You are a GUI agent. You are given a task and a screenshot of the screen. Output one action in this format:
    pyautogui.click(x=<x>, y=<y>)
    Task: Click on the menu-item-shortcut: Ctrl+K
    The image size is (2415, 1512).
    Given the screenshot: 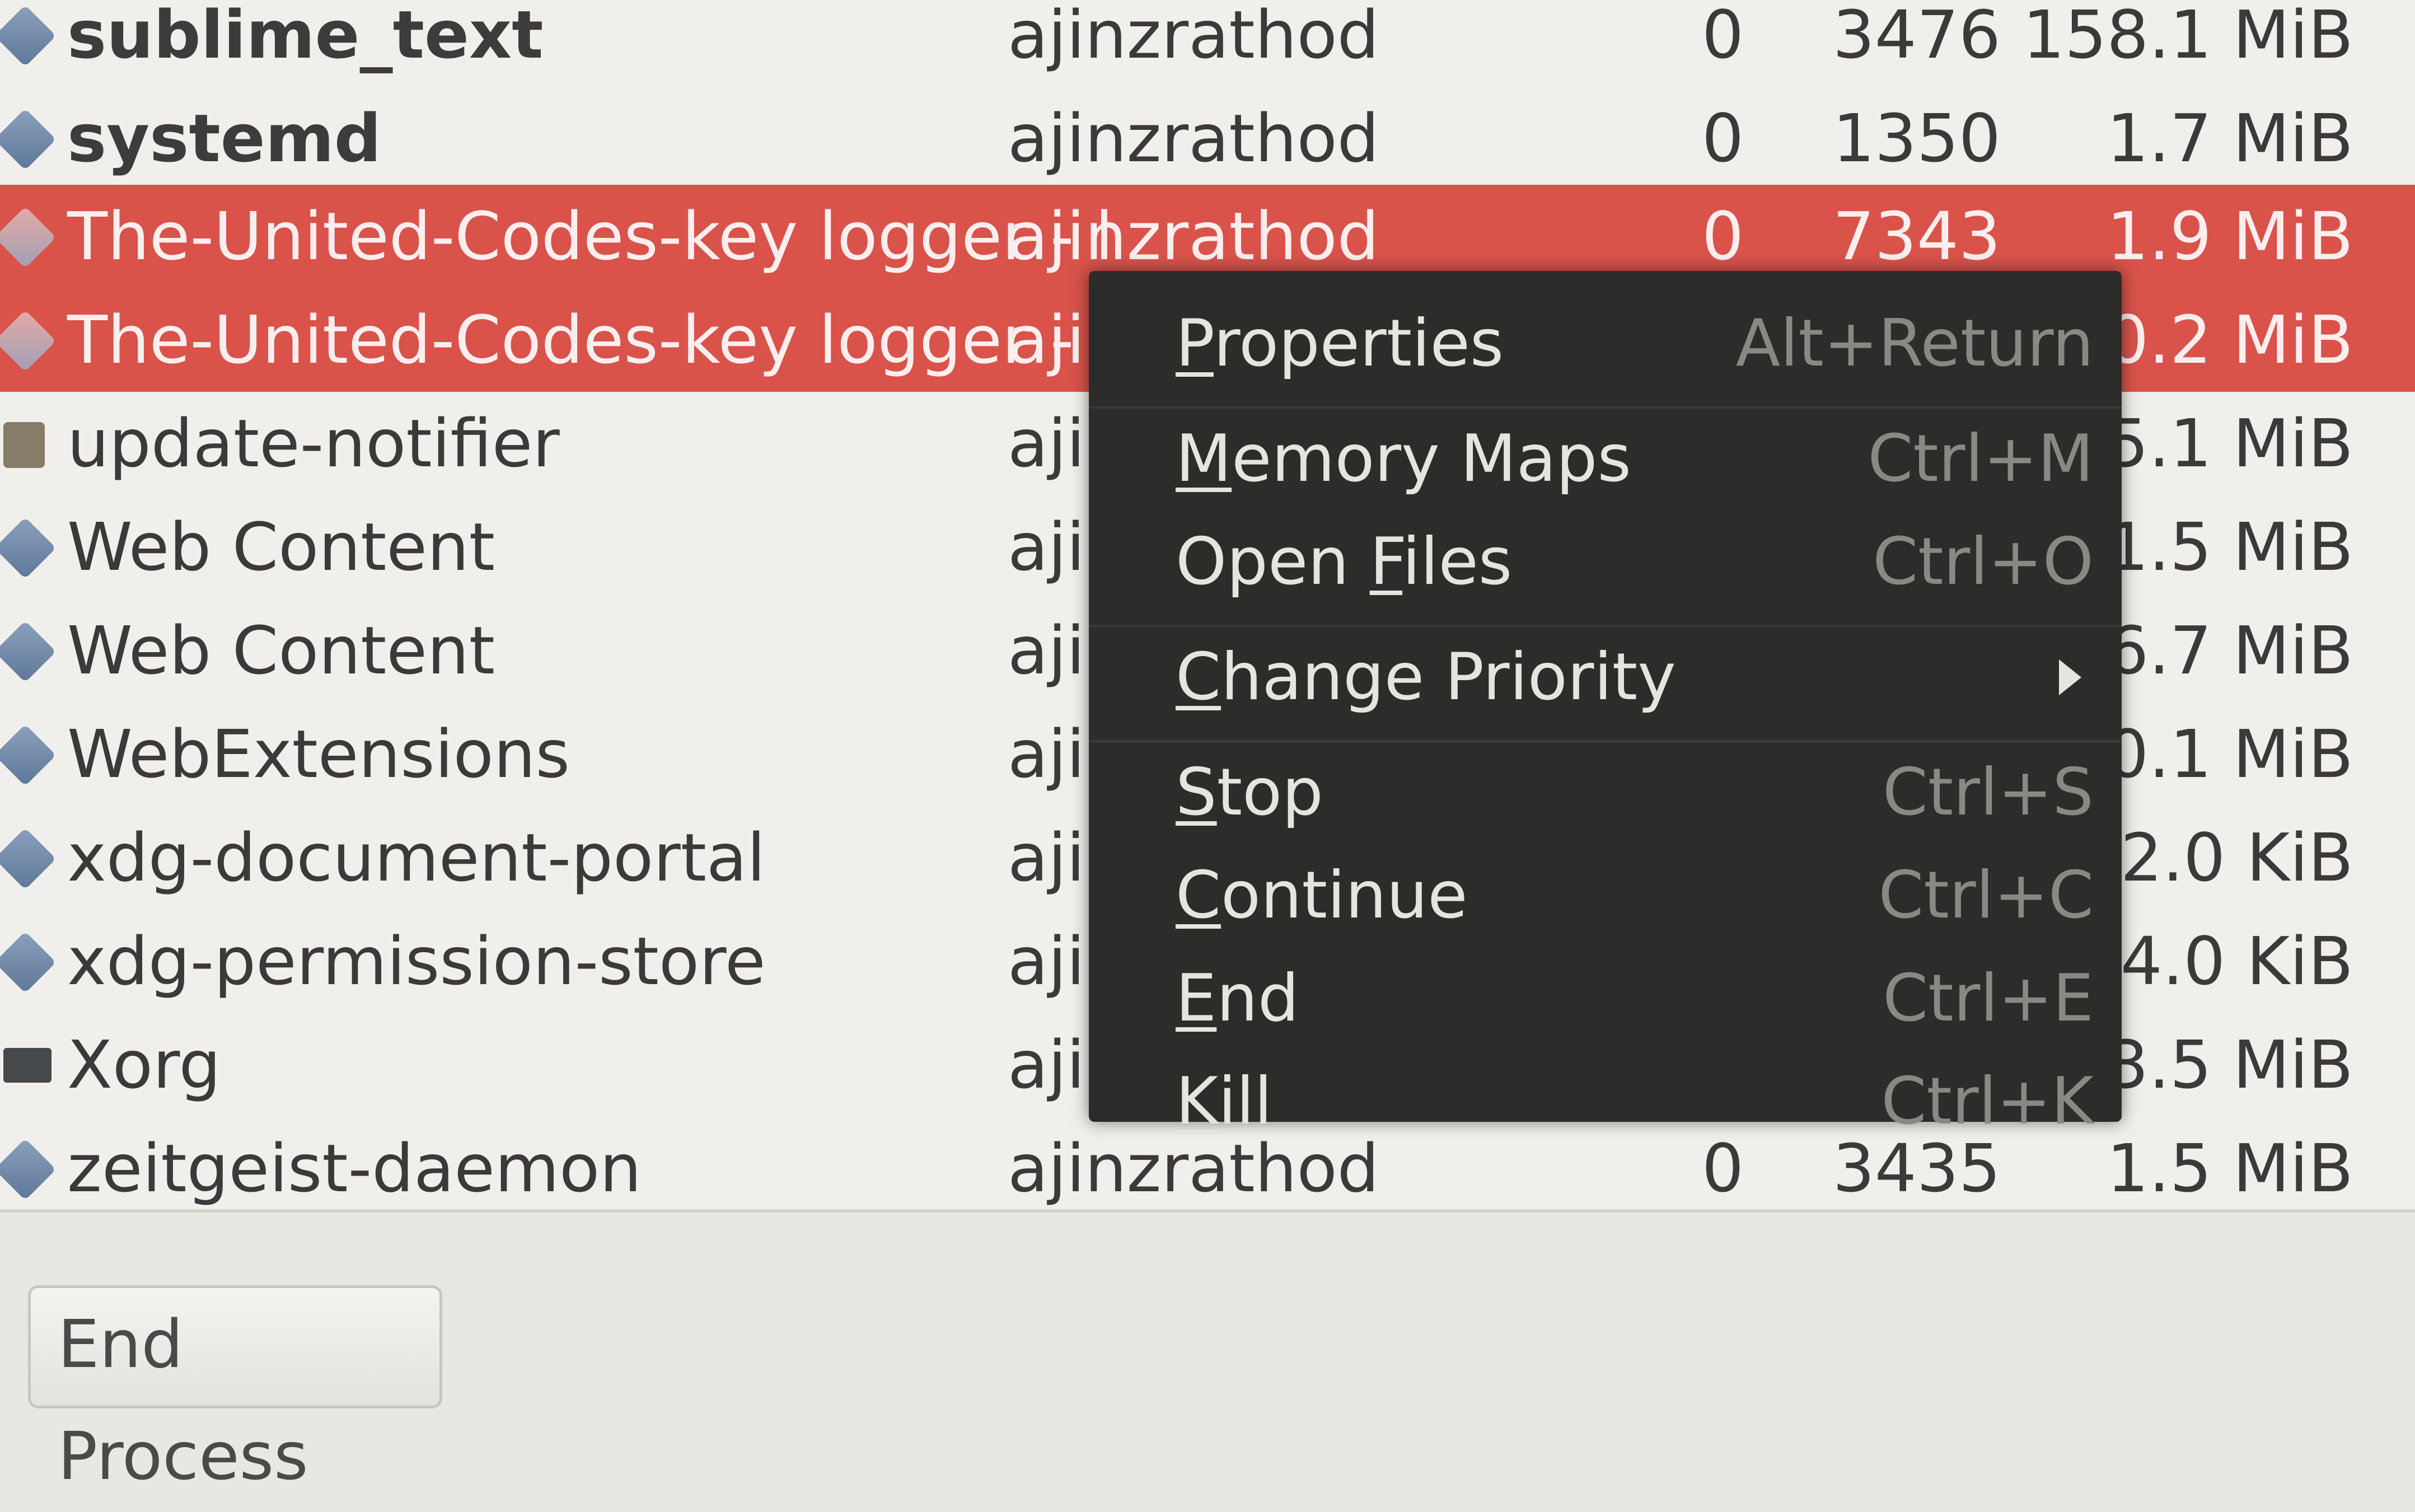 What is the action you would take?
    pyautogui.click(x=1987, y=1101)
    